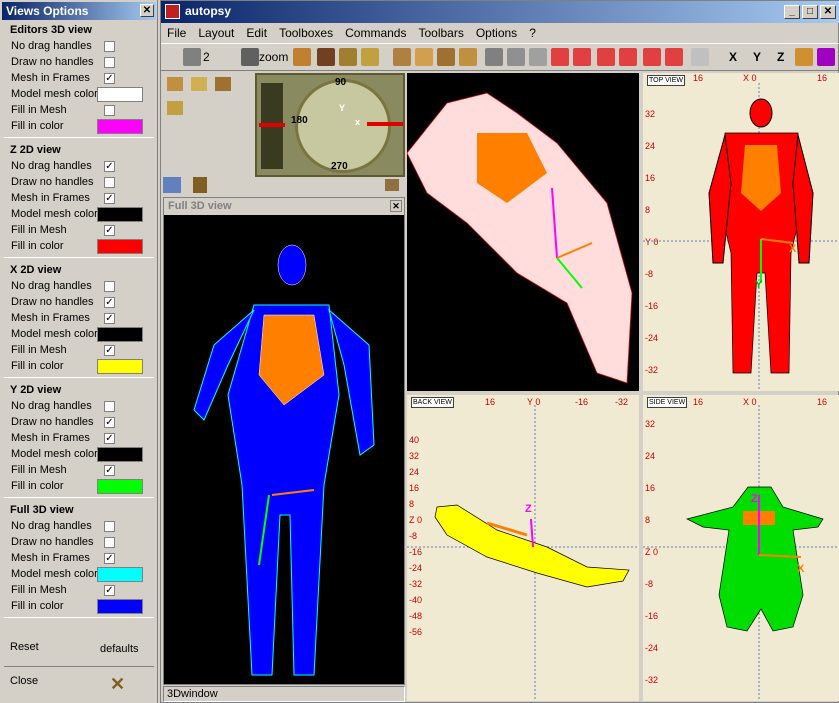 The height and width of the screenshot is (703, 839). What do you see at coordinates (496, 31) in the screenshot?
I see `menu-item-6: Options` at bounding box center [496, 31].